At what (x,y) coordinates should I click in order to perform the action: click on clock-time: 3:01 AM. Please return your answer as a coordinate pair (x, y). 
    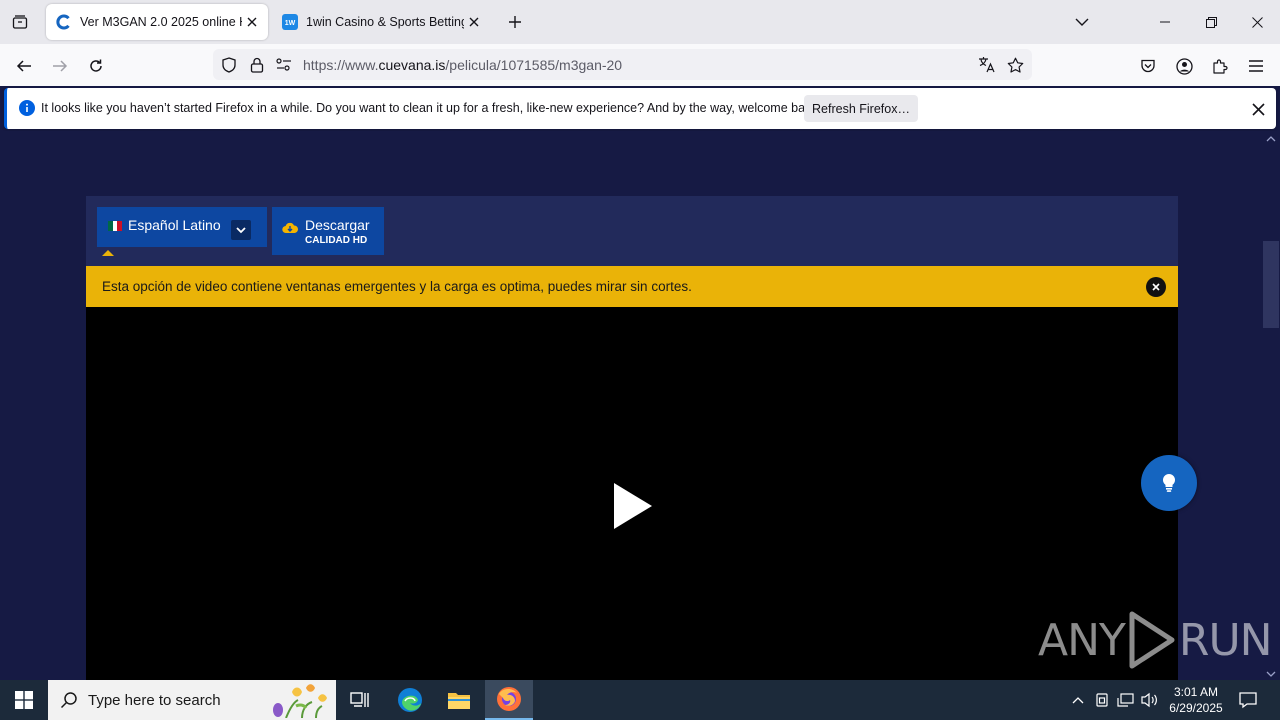
    Looking at the image, I should click on (1196, 692).